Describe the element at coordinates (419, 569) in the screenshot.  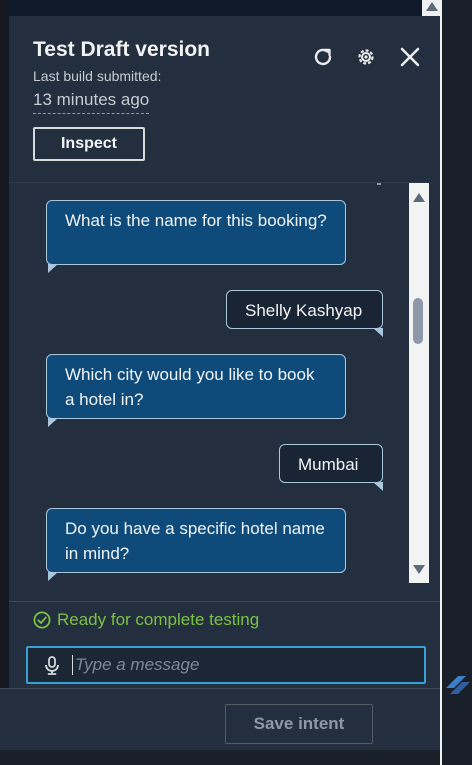
I see `scroll-down-icon` at that location.